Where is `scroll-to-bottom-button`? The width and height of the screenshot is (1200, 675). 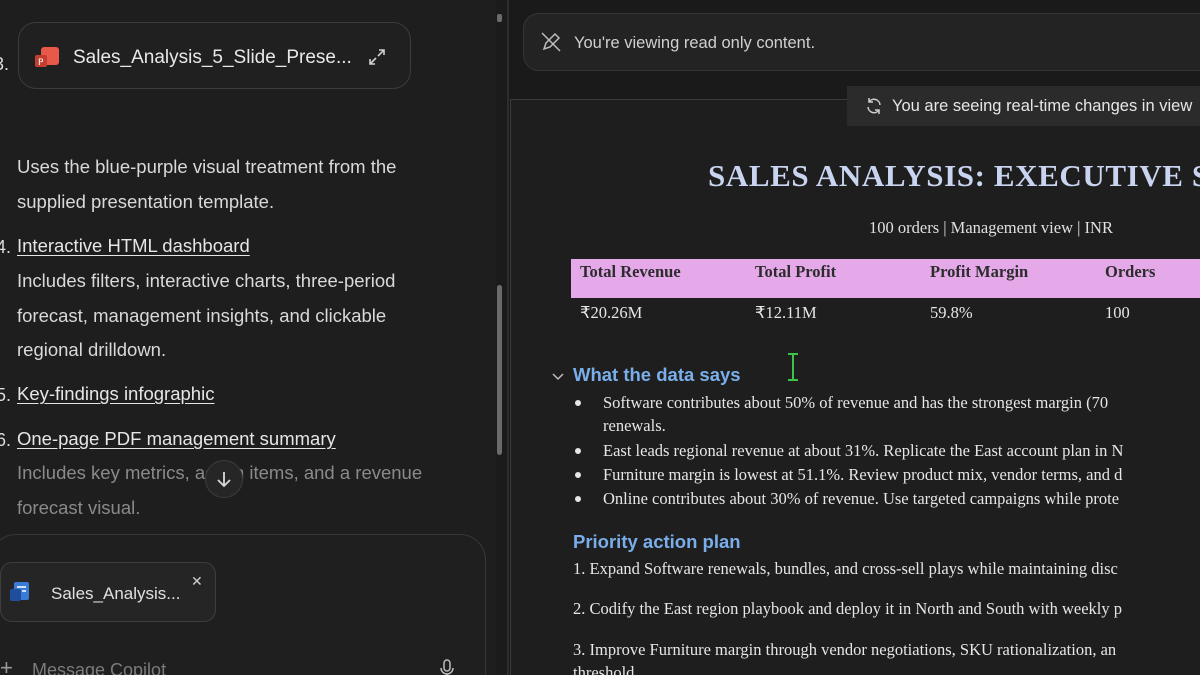
scroll-to-bottom-button is located at coordinates (224, 479).